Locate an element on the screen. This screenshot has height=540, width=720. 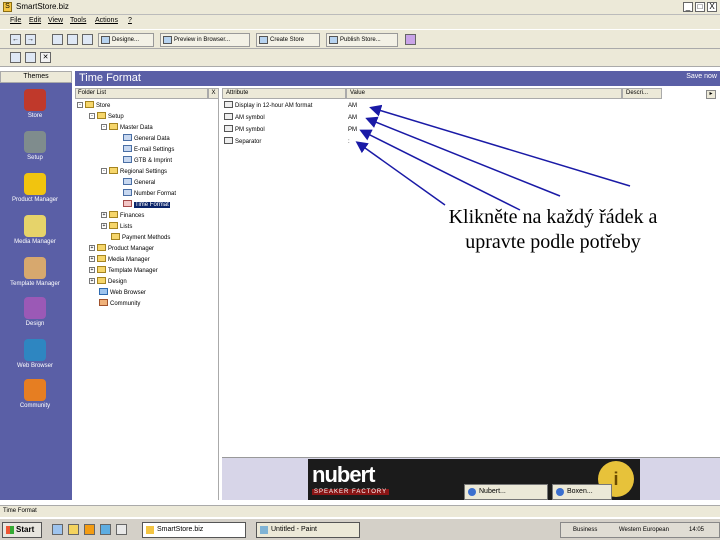
tree-item-payment-methods: Payment Methods is located at coordinates (140, 238).